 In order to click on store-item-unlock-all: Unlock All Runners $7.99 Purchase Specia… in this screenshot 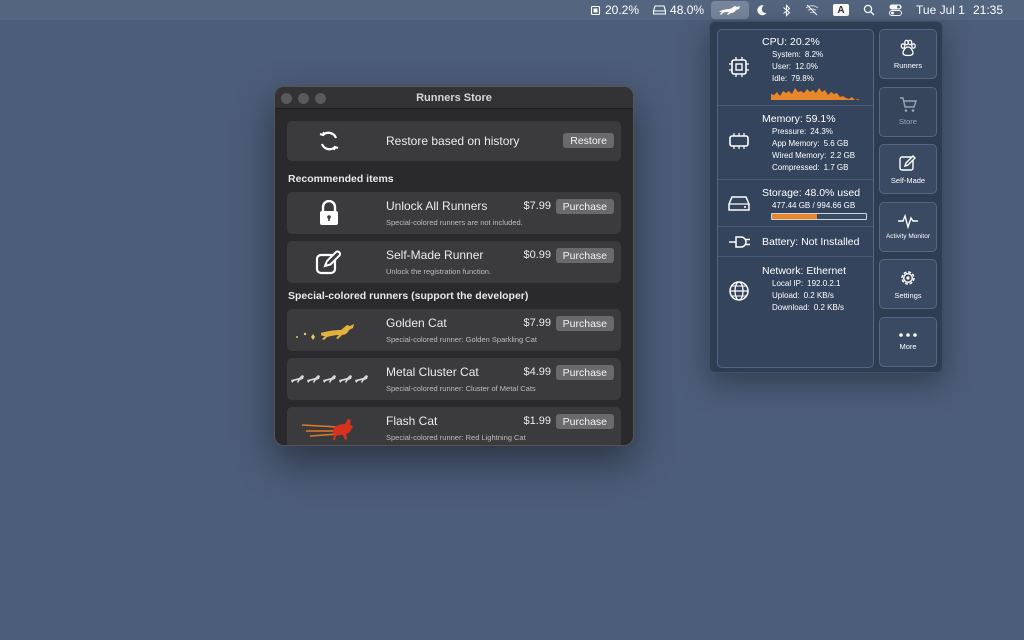, I will do `click(454, 213)`.